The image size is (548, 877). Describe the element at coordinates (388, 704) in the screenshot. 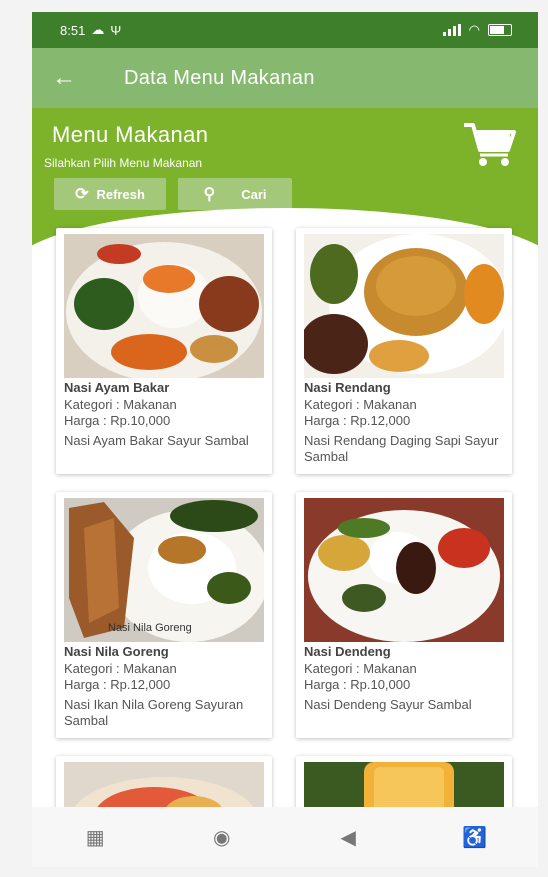

I see `menu-description: Nasi Dendeng Sayur Sambal` at that location.